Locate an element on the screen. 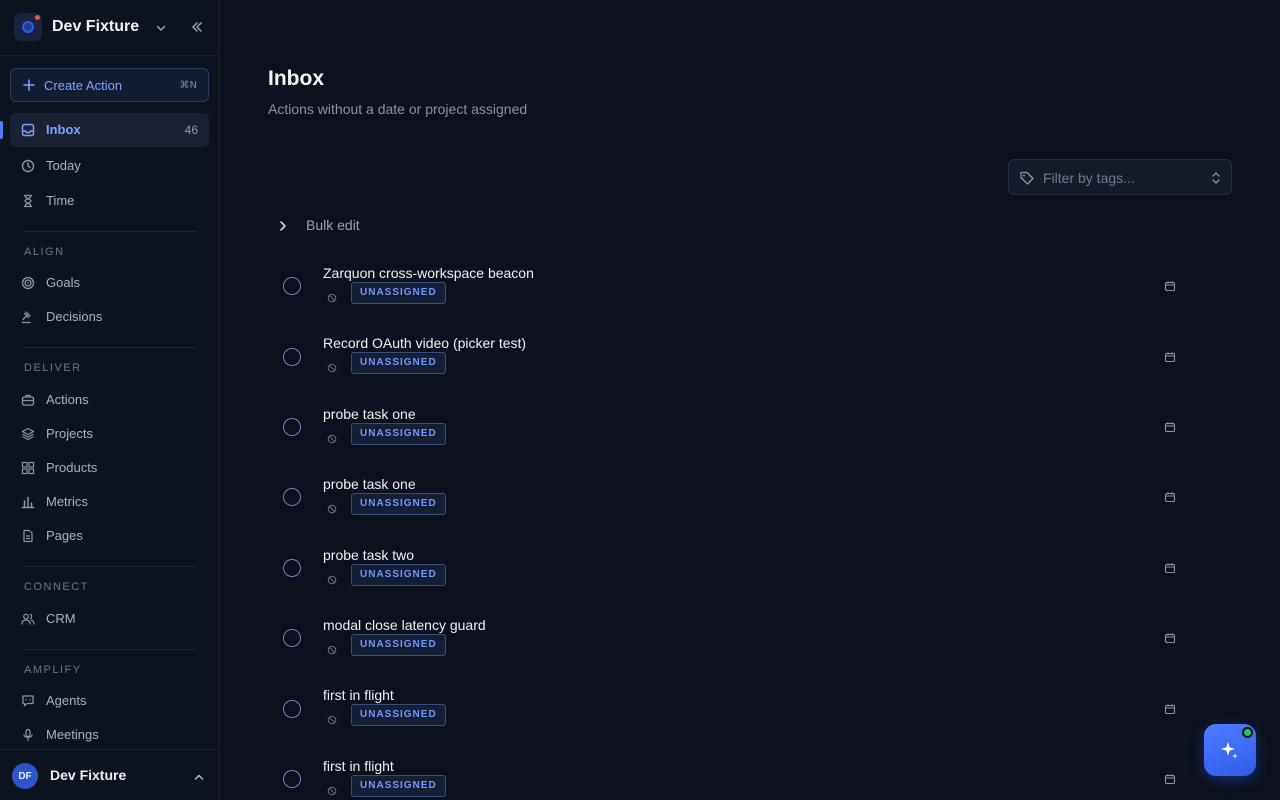 This screenshot has height=800, width=1280. sidebar-item-label: Pages is located at coordinates (64, 535).